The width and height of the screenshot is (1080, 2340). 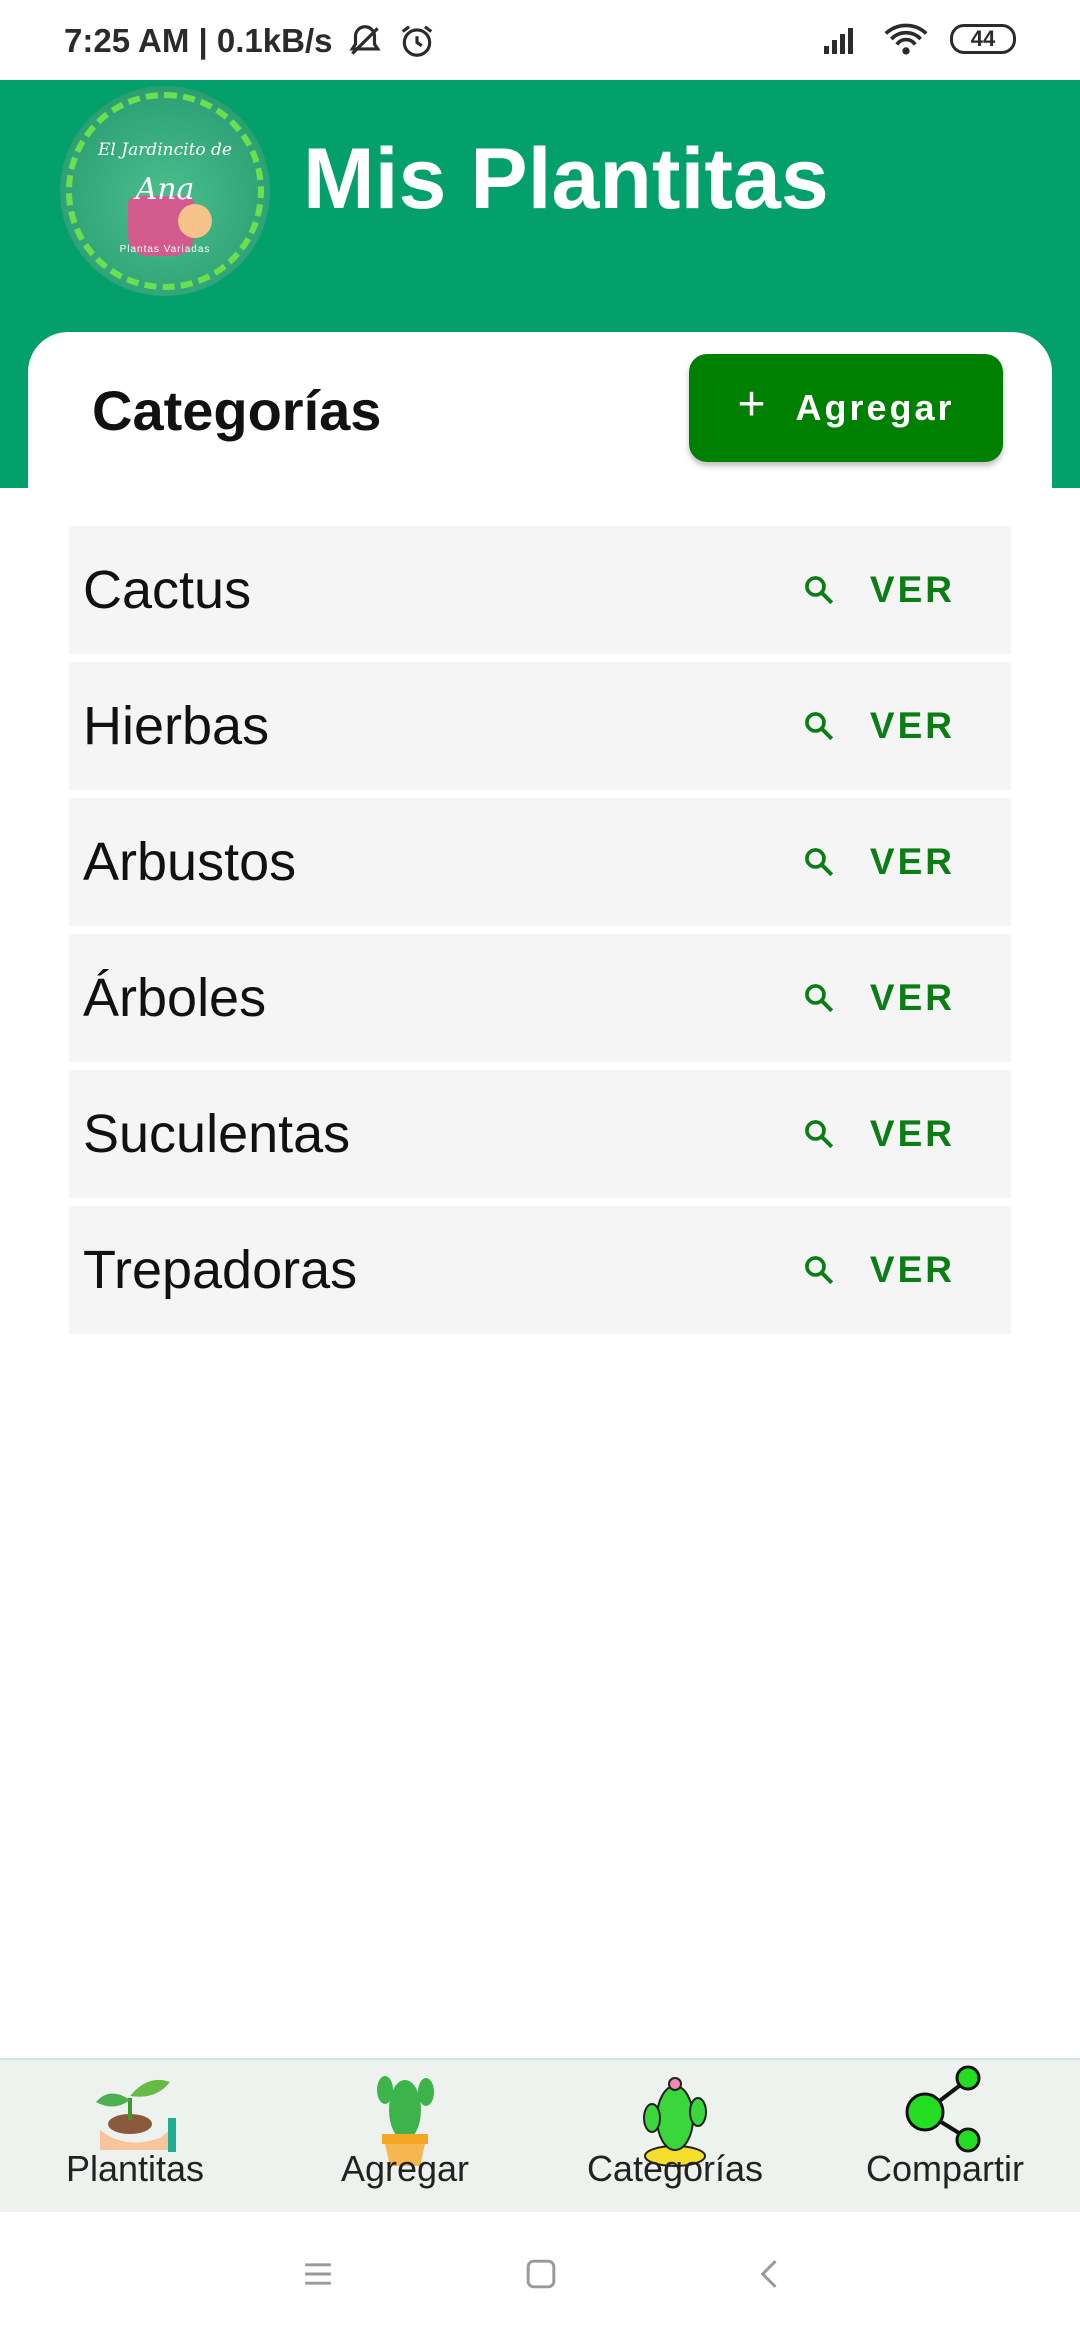 I want to click on nav-label: Agregar, so click(x=405, y=2168).